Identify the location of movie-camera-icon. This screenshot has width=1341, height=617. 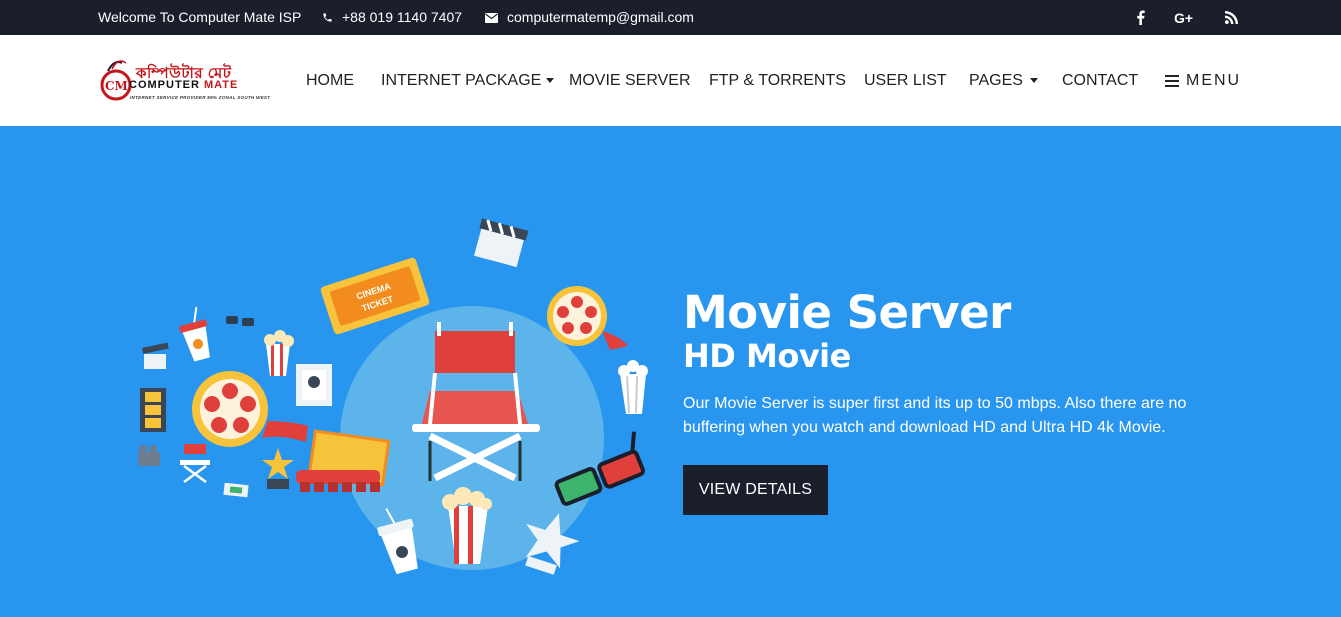
(149, 455).